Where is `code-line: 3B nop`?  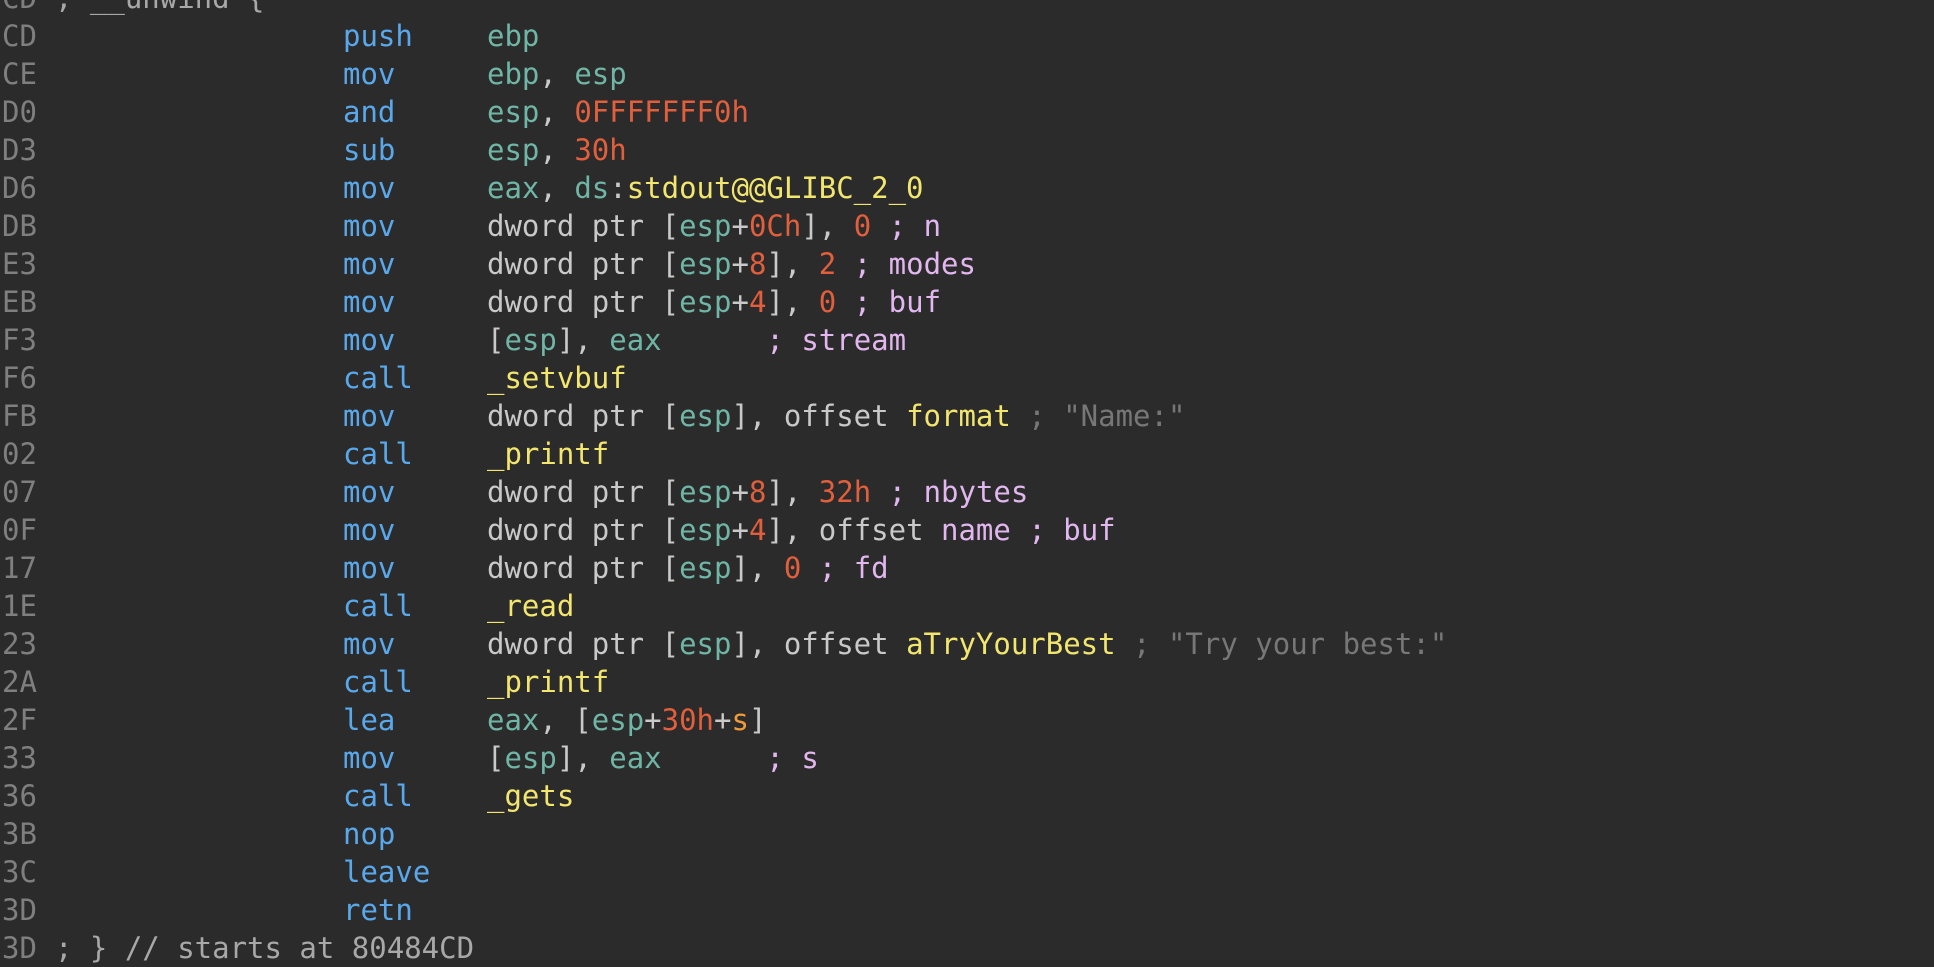
code-line: 3B nop is located at coordinates (967, 834).